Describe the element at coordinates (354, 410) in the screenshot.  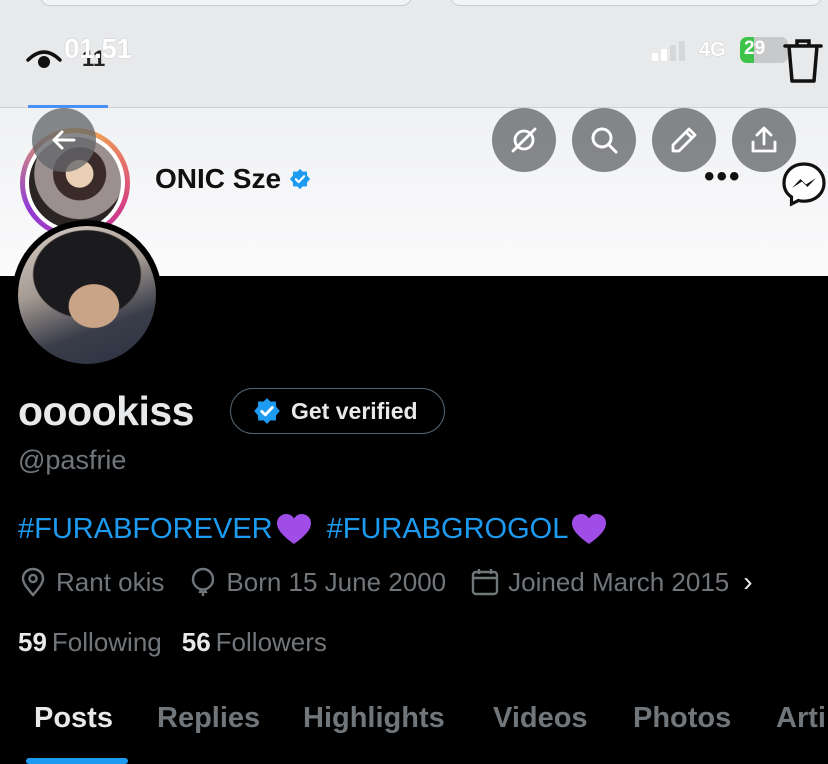
I see `get-verified-label: Get verified` at that location.